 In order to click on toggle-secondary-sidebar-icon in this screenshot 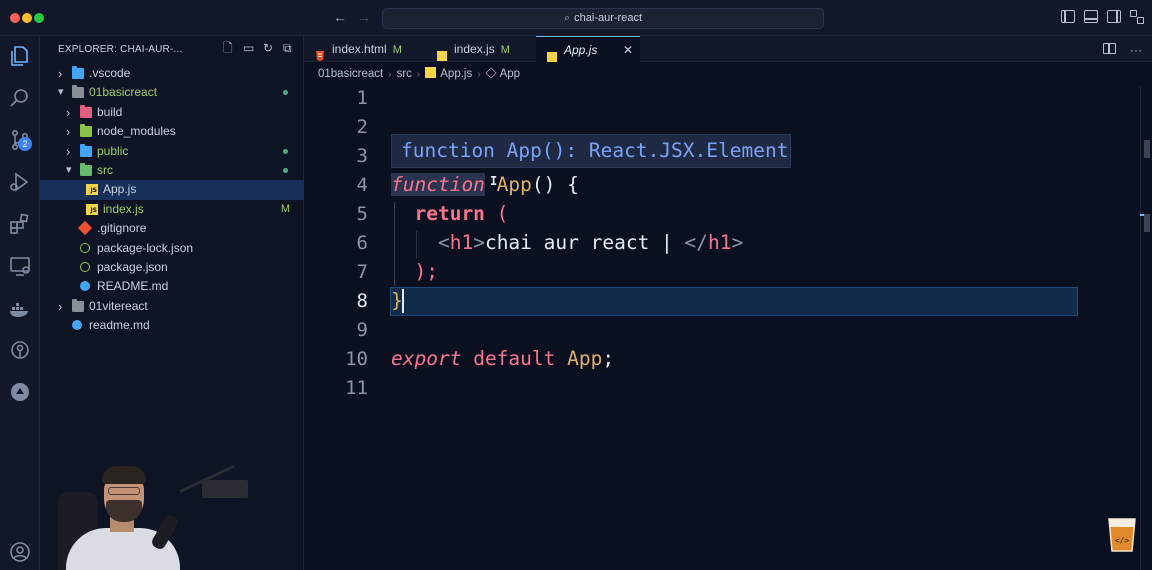, I will do `click(1114, 16)`.